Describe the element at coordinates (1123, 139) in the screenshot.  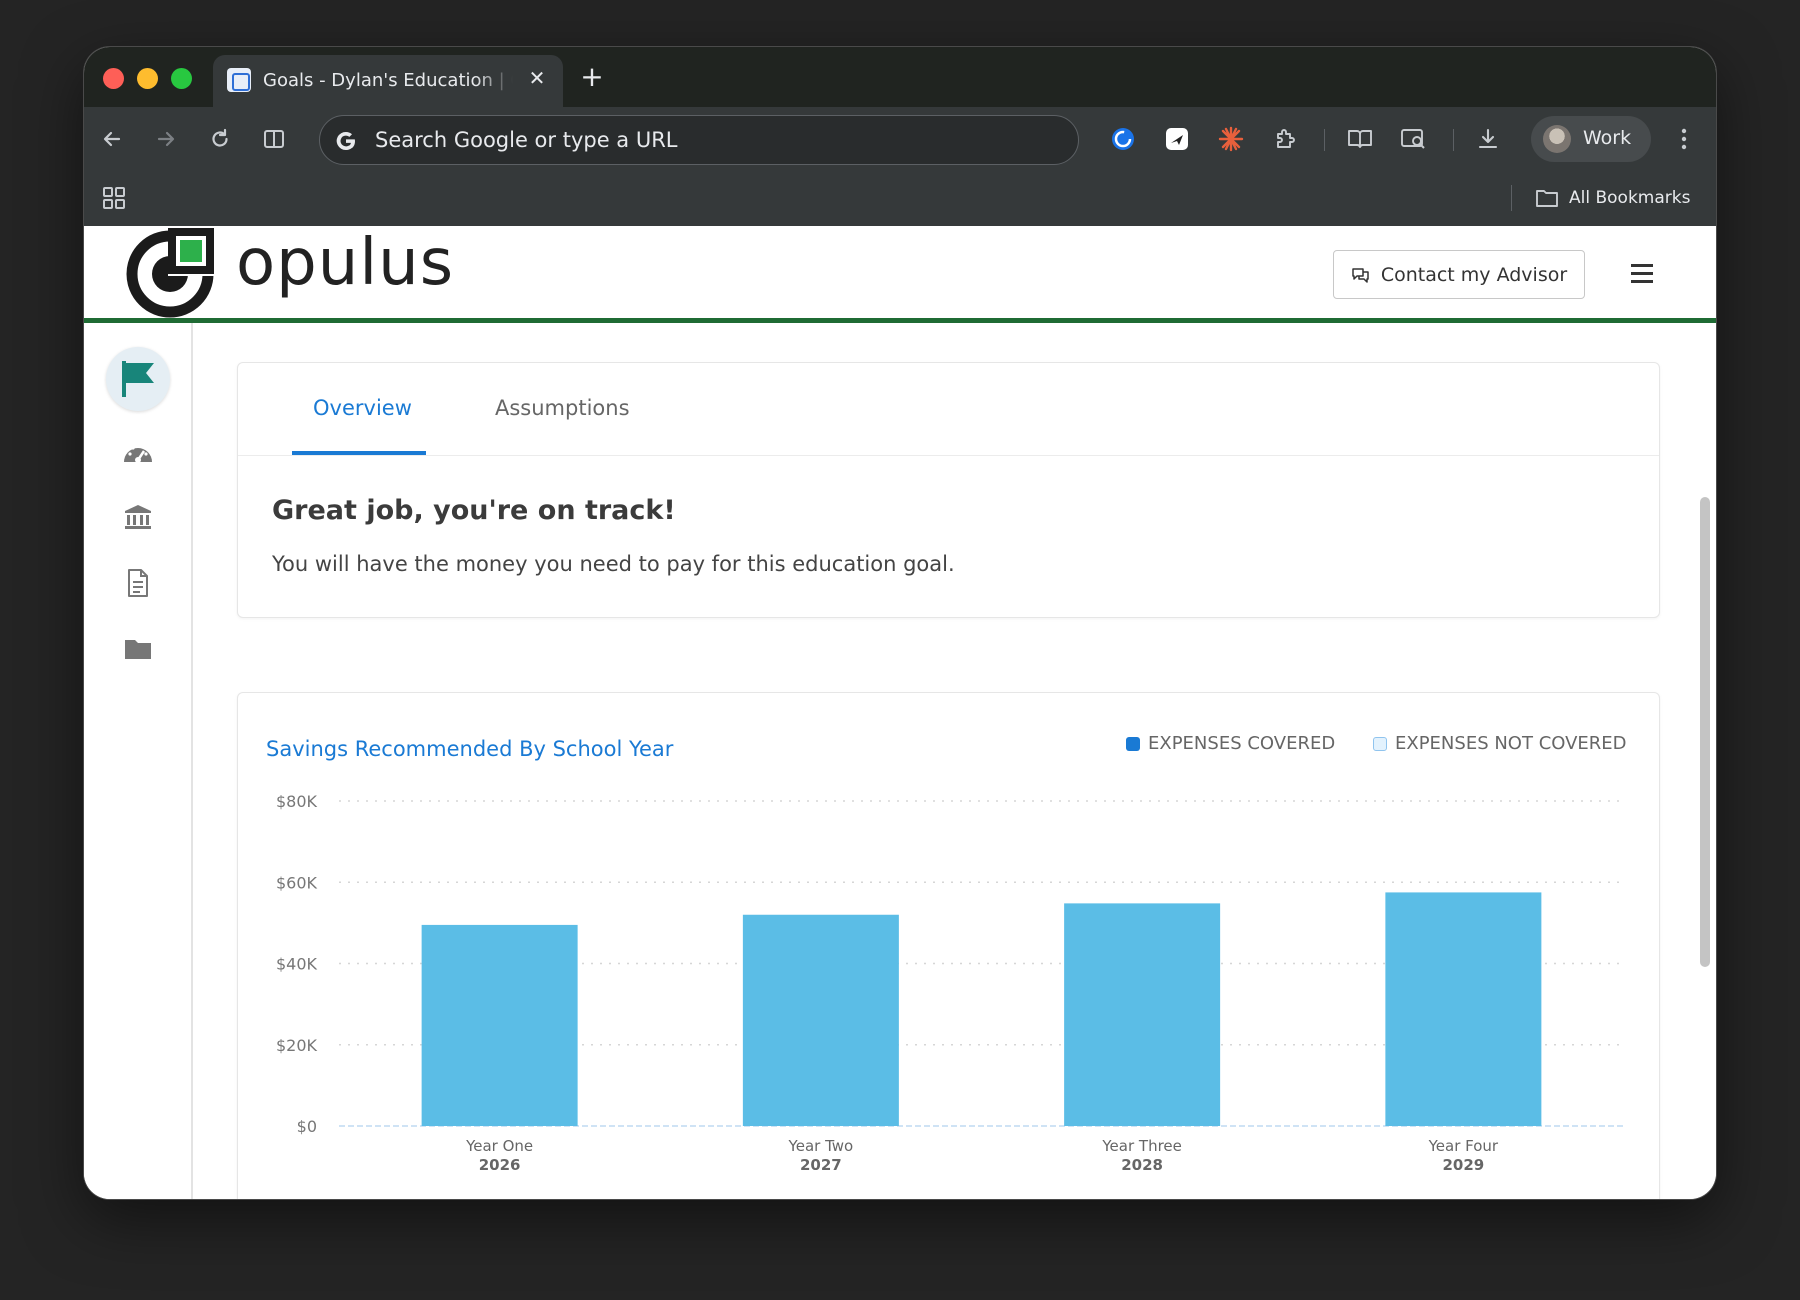
I see `extension-c-icon` at that location.